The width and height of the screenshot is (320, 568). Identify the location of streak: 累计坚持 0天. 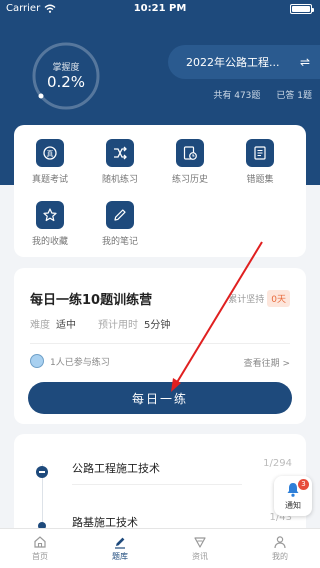
(259, 298).